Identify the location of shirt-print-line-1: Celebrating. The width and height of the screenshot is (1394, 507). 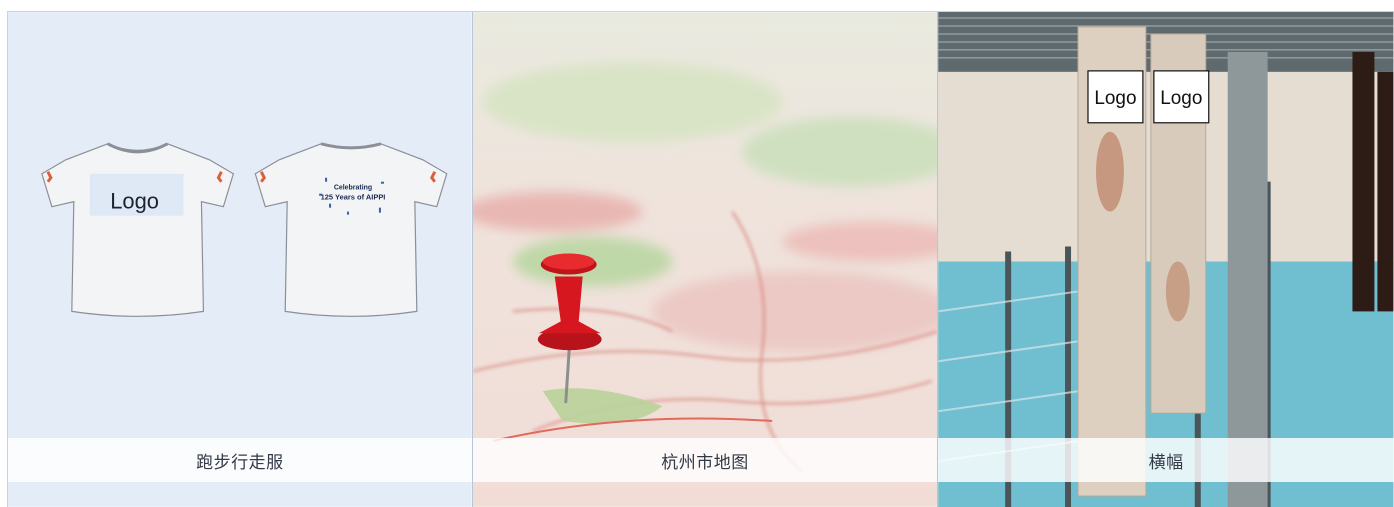
(353, 188).